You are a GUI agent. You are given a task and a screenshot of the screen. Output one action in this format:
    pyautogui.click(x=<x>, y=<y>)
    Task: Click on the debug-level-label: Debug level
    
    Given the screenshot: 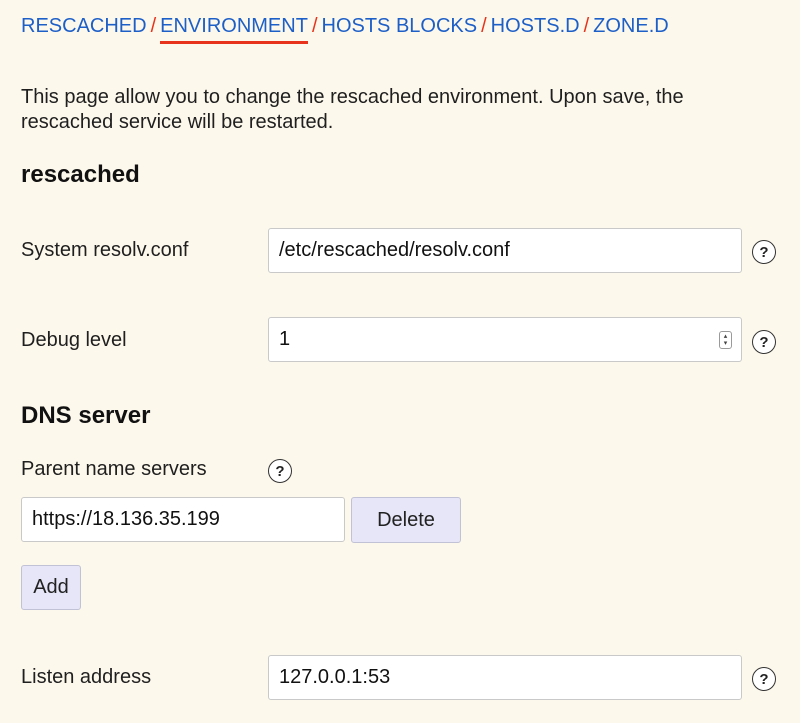 What is the action you would take?
    pyautogui.click(x=74, y=340)
    